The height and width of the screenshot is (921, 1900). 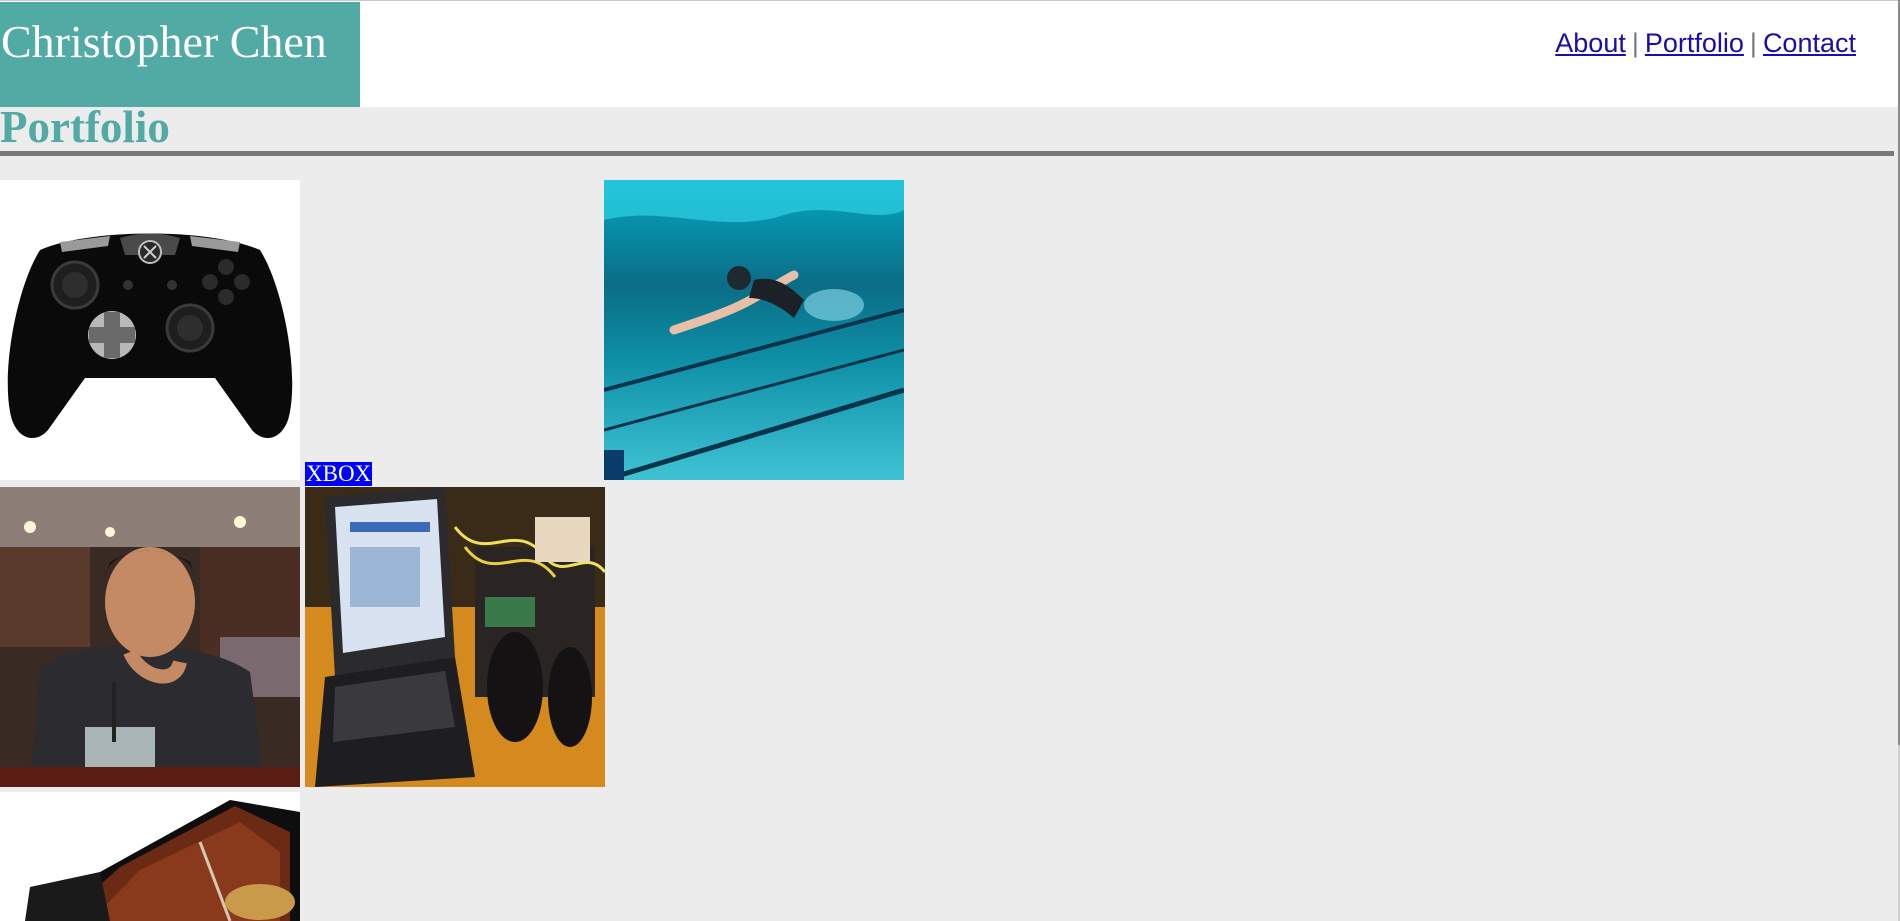 I want to click on portfolio-tile-piano, so click(x=150, y=856).